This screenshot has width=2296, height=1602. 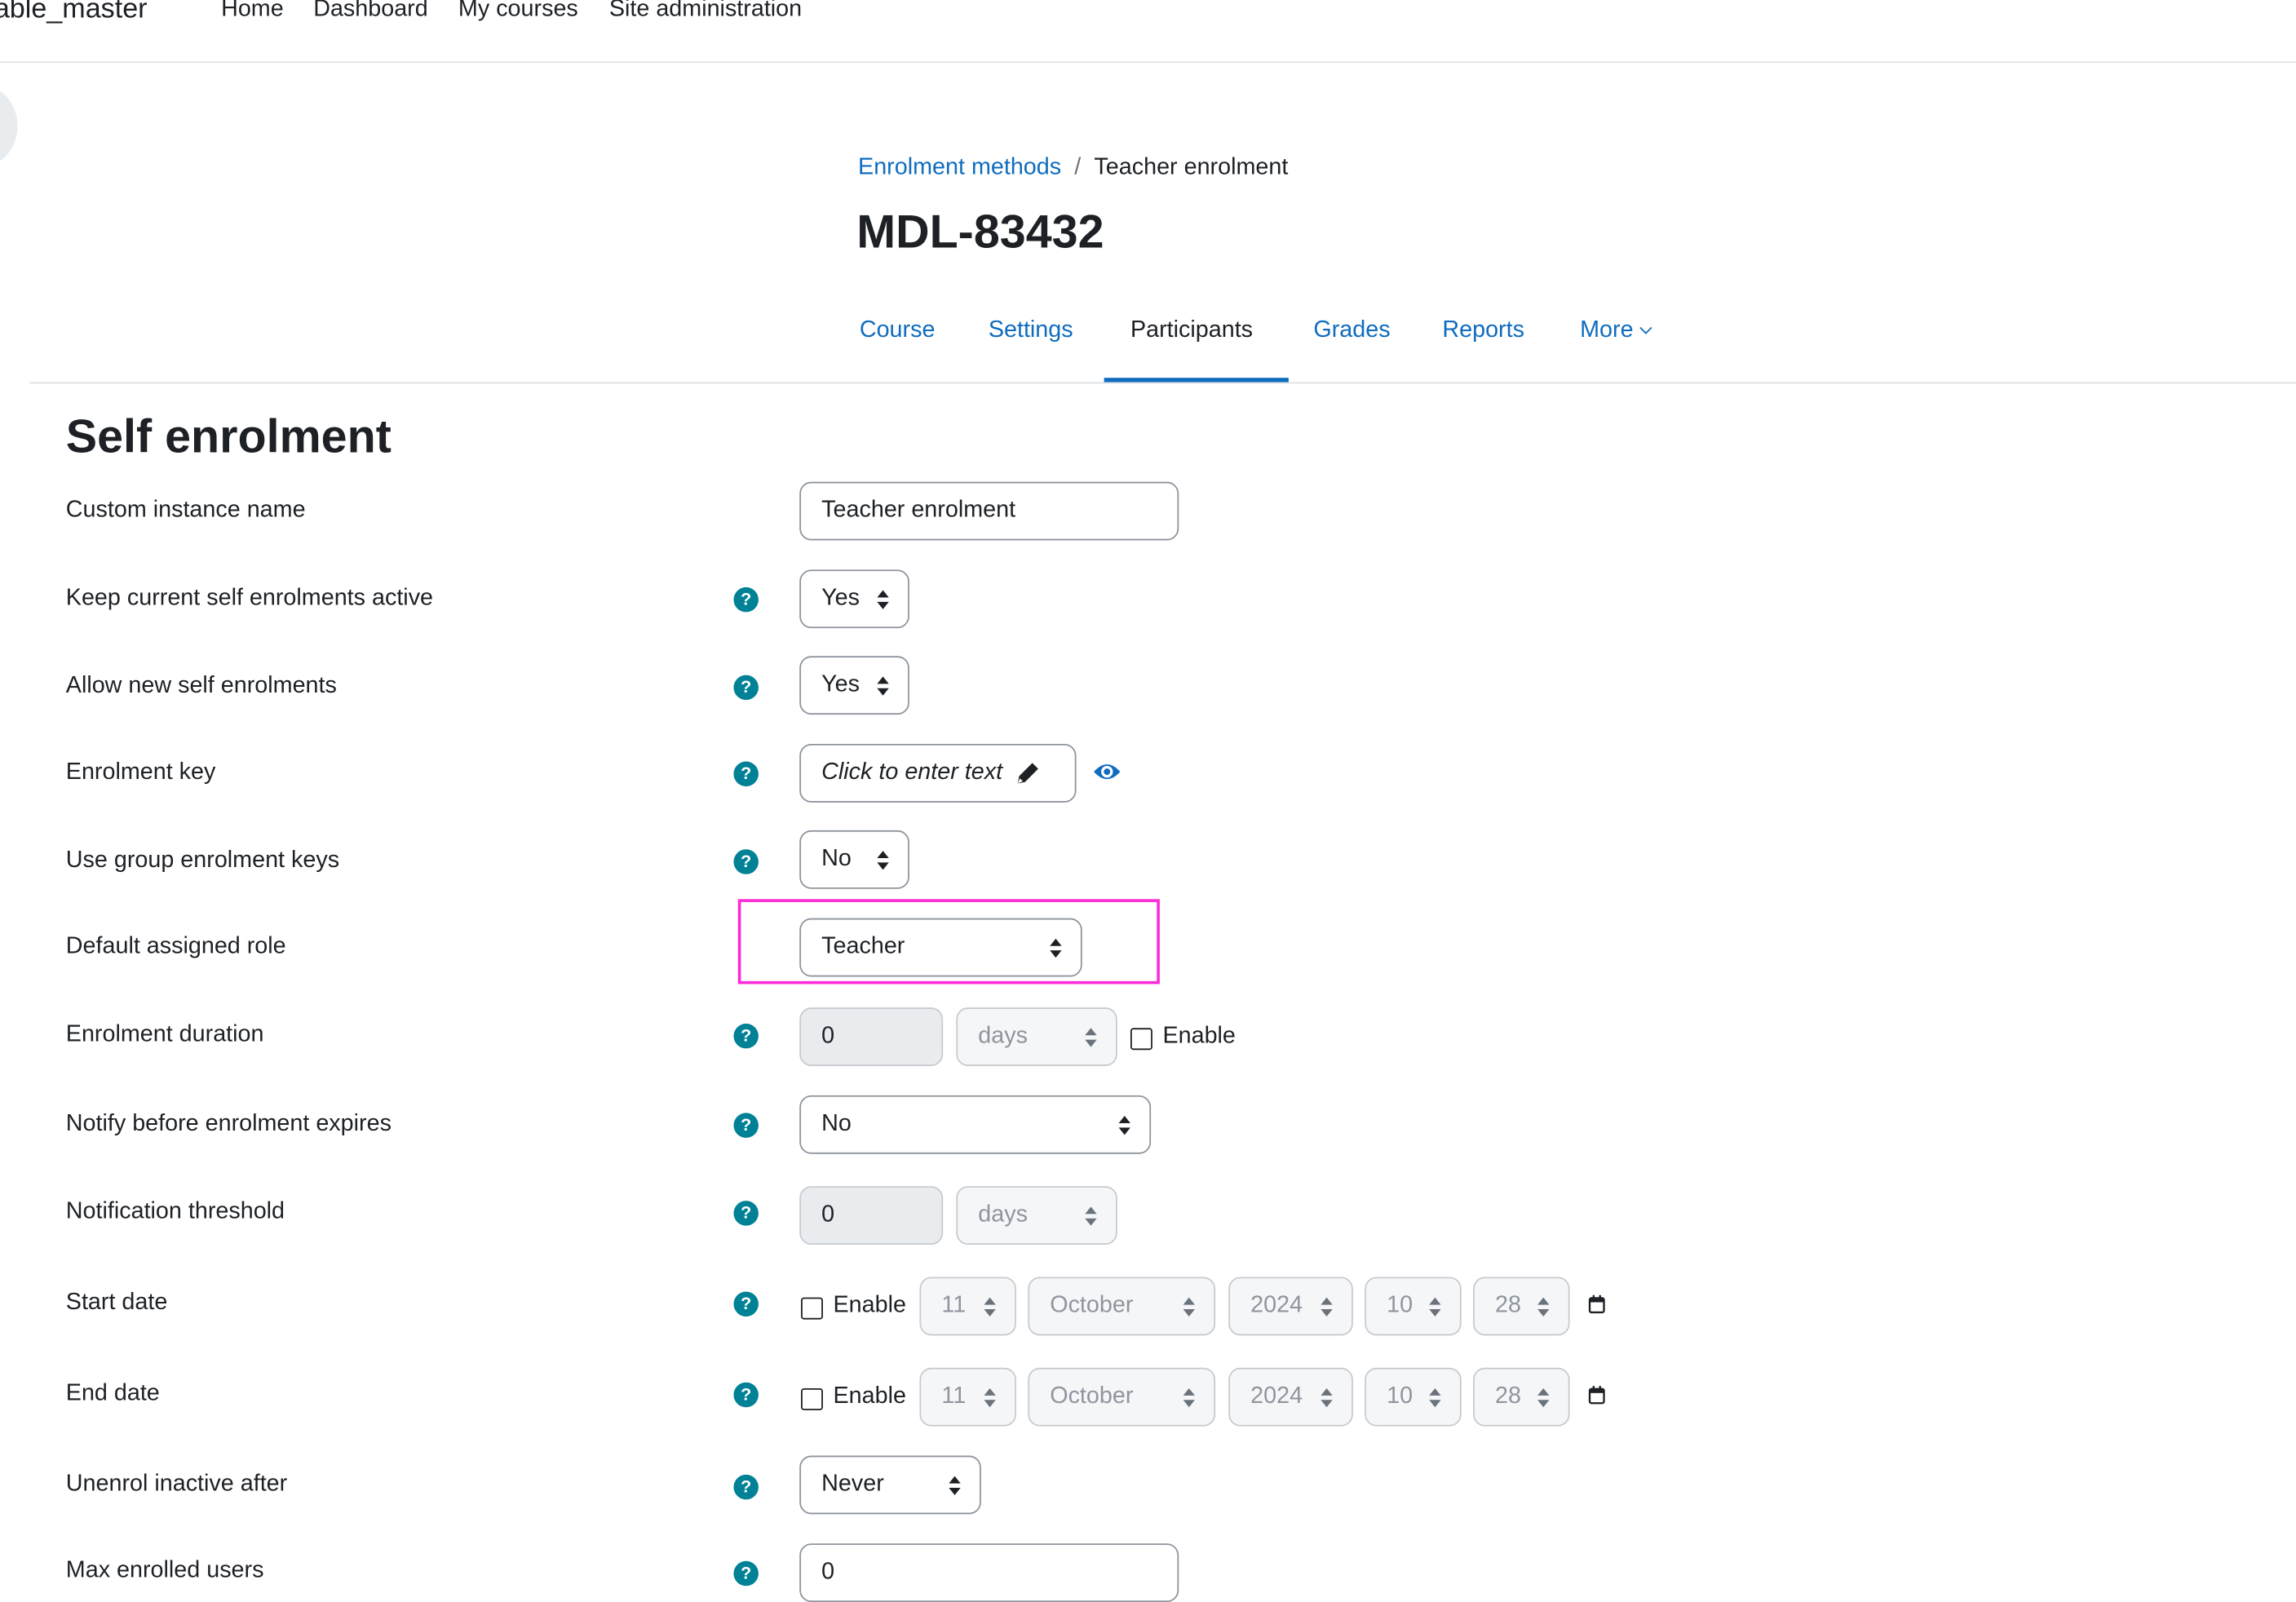 What do you see at coordinates (1522, 1397) in the screenshot?
I see `end-date-minute-select: 28` at bounding box center [1522, 1397].